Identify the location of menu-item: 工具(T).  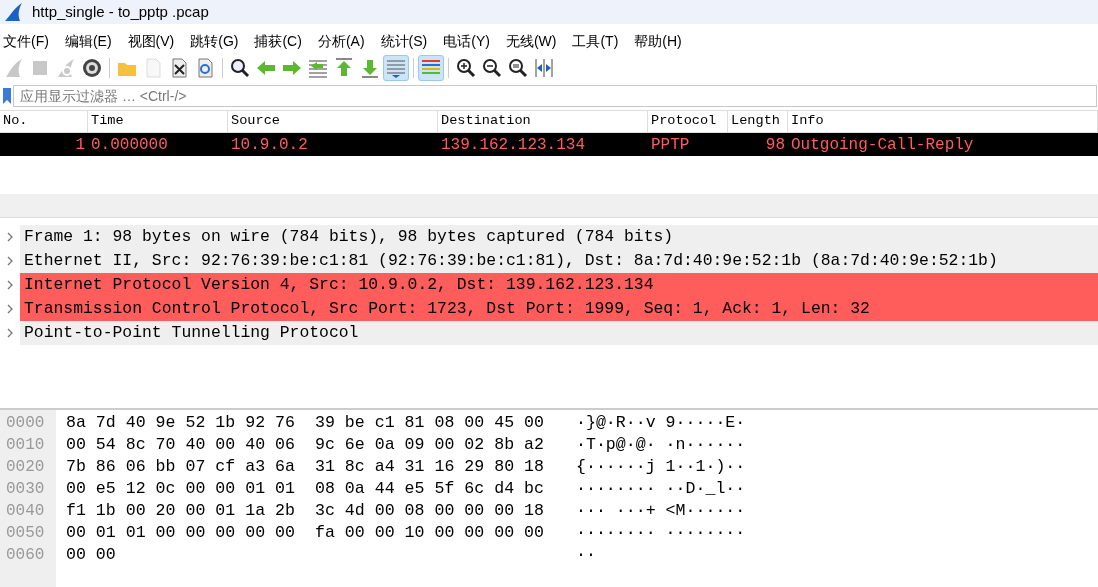
(595, 41).